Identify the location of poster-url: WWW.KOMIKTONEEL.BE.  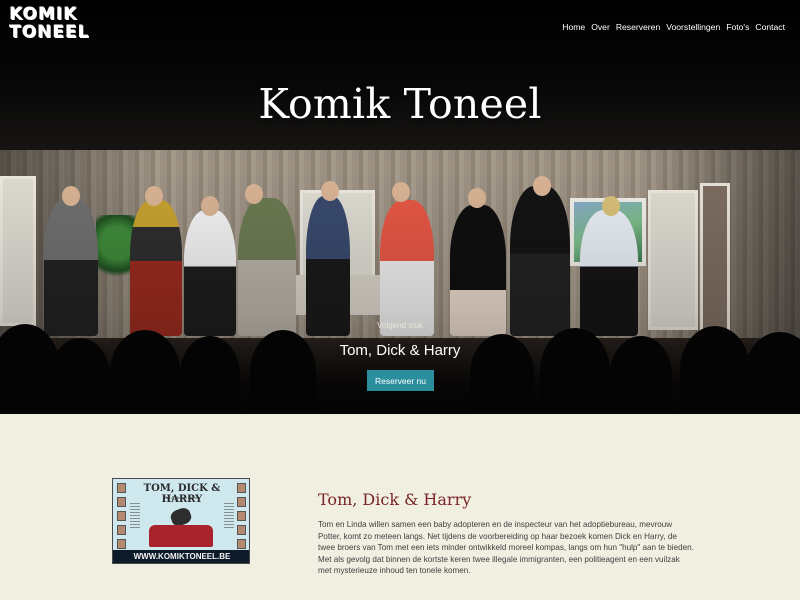
(181, 556).